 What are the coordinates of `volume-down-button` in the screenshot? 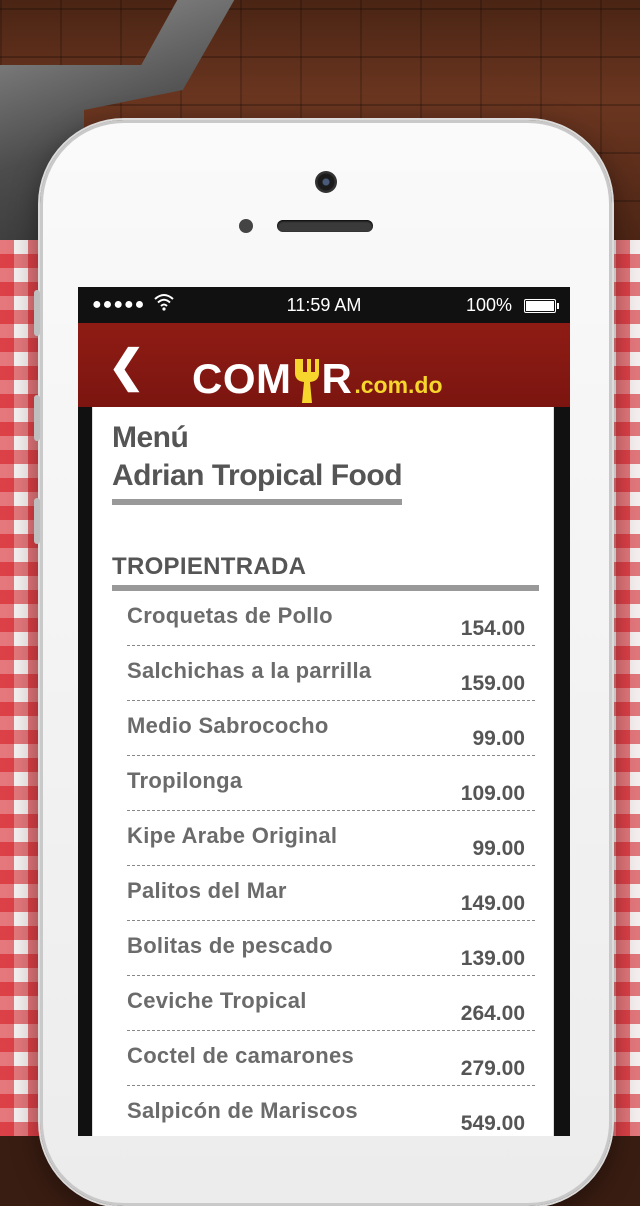 It's located at (37, 521).